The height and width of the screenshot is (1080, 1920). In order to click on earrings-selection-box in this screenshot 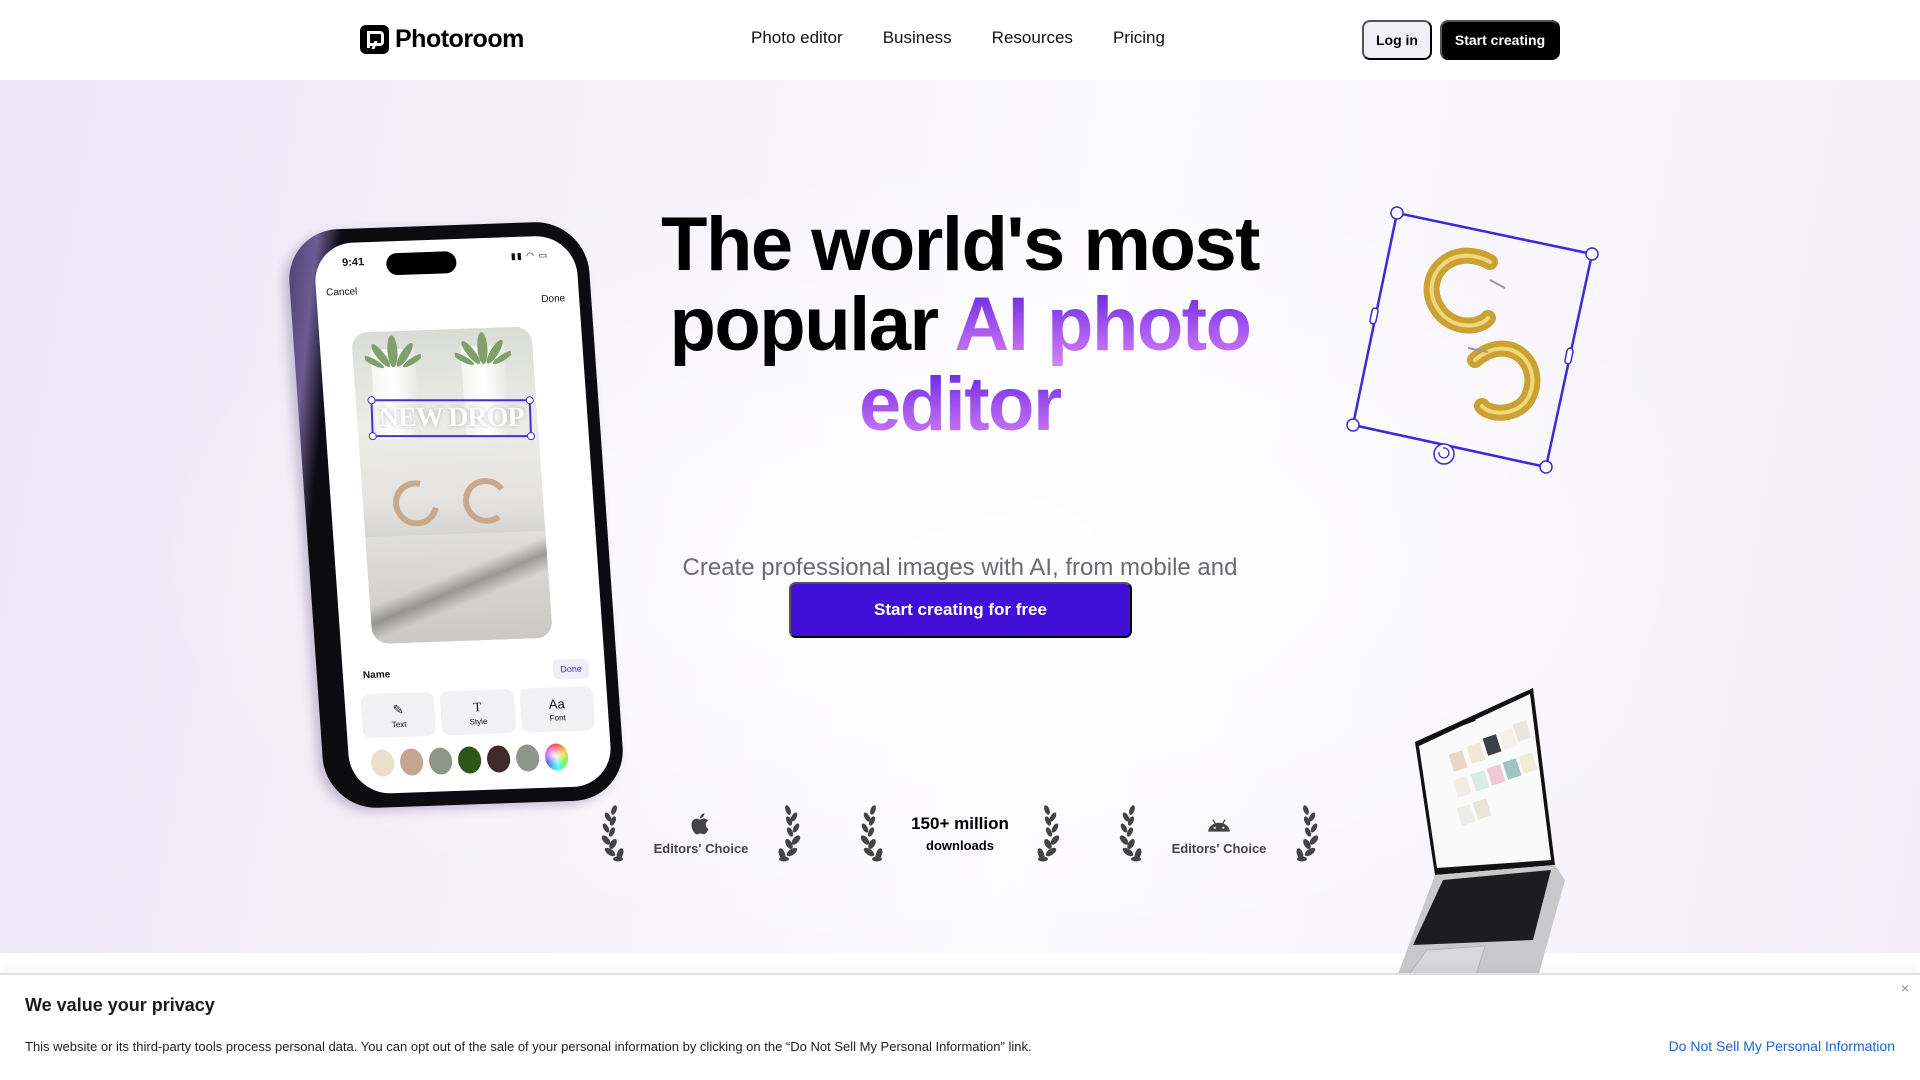, I will do `click(1472, 340)`.